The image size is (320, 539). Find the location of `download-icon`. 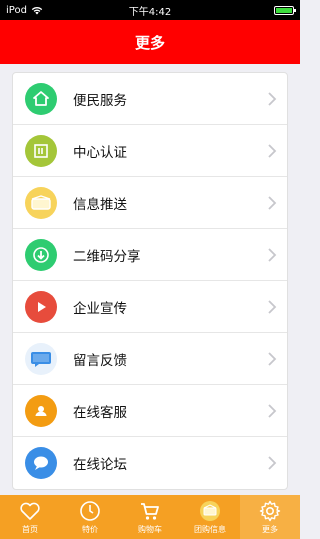

download-icon is located at coordinates (41, 254).